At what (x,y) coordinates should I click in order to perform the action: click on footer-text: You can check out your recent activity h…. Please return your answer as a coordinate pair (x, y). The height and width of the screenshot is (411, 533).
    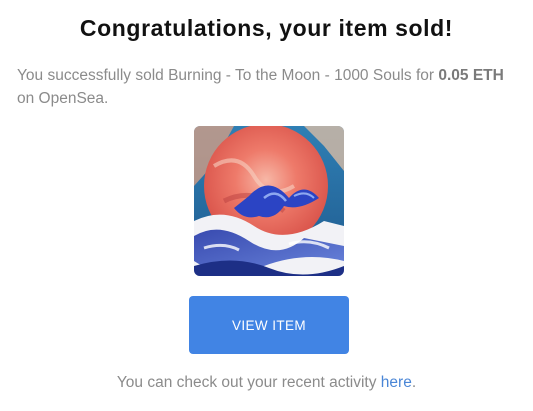
    Looking at the image, I should click on (266, 383).